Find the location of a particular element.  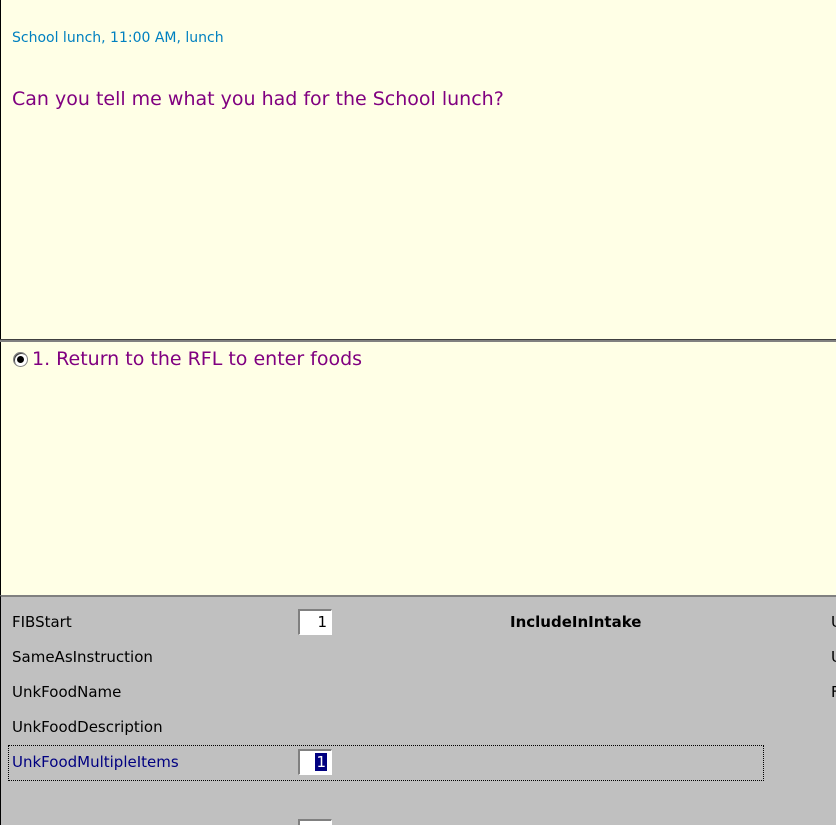

focus-outline is located at coordinates (386, 763).